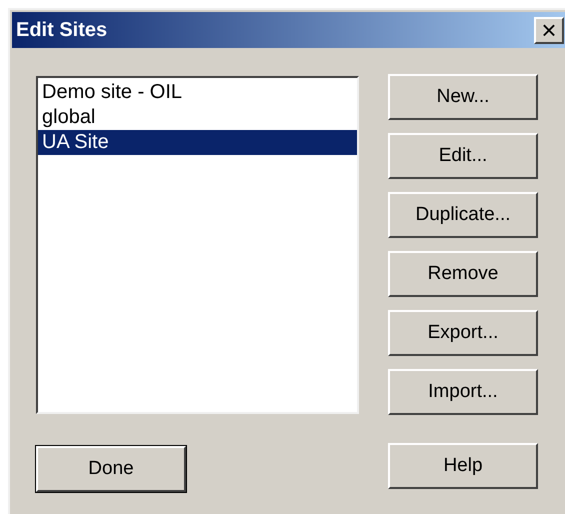 This screenshot has width=565, height=514. What do you see at coordinates (62, 30) in the screenshot?
I see `window-title: Edit Sites` at bounding box center [62, 30].